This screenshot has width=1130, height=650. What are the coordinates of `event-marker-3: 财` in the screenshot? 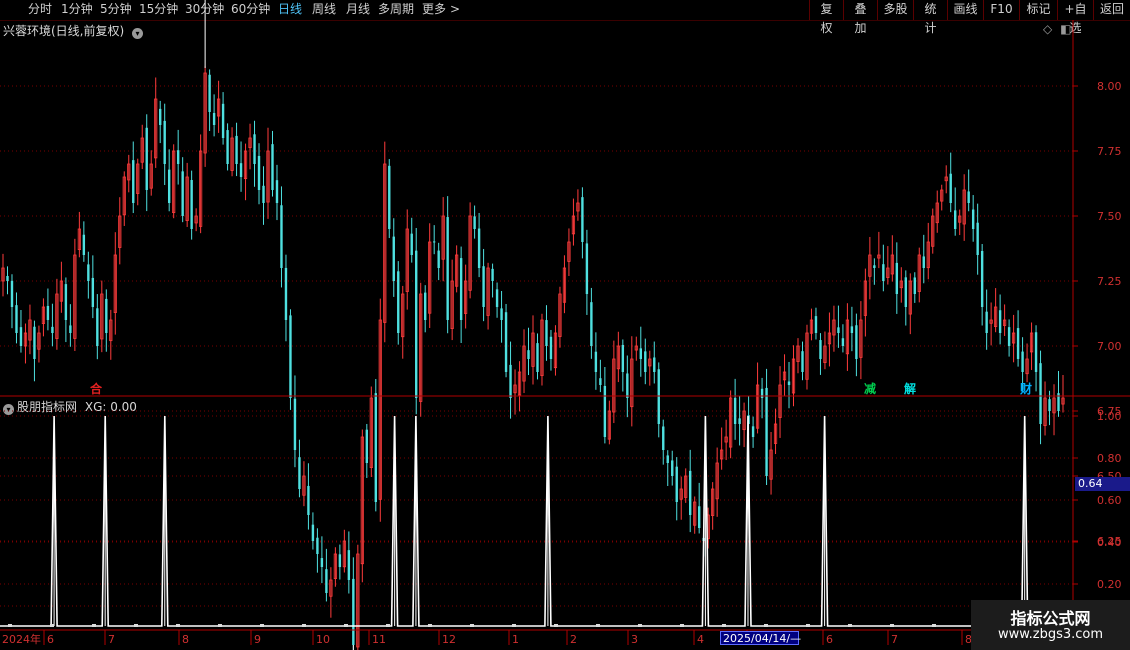 It's located at (1025, 388).